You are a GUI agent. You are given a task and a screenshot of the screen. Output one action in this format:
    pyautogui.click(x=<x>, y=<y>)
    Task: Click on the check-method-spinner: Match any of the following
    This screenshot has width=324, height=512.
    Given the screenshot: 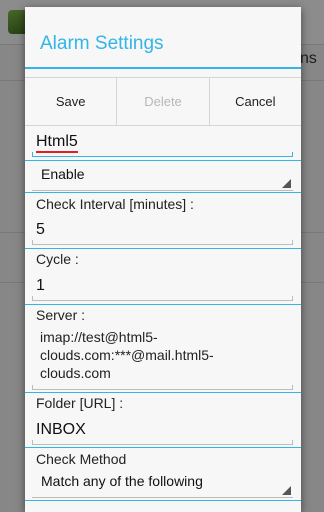 What is the action you would take?
    pyautogui.click(x=162, y=483)
    